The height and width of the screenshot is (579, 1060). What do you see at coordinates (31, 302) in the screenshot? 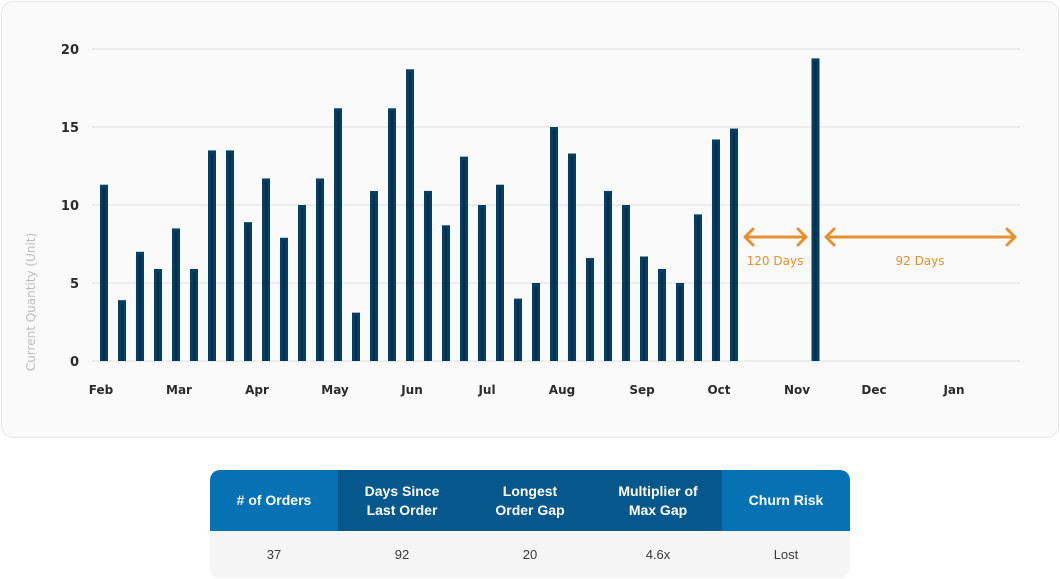
I see `y-axis-label: Current Quantity (Unit)` at bounding box center [31, 302].